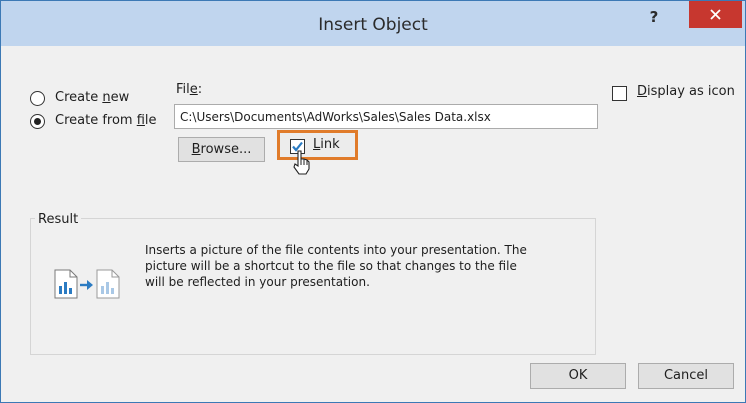 The width and height of the screenshot is (746, 403). What do you see at coordinates (106, 120) in the screenshot?
I see `create-from-file-label: Create from file` at bounding box center [106, 120].